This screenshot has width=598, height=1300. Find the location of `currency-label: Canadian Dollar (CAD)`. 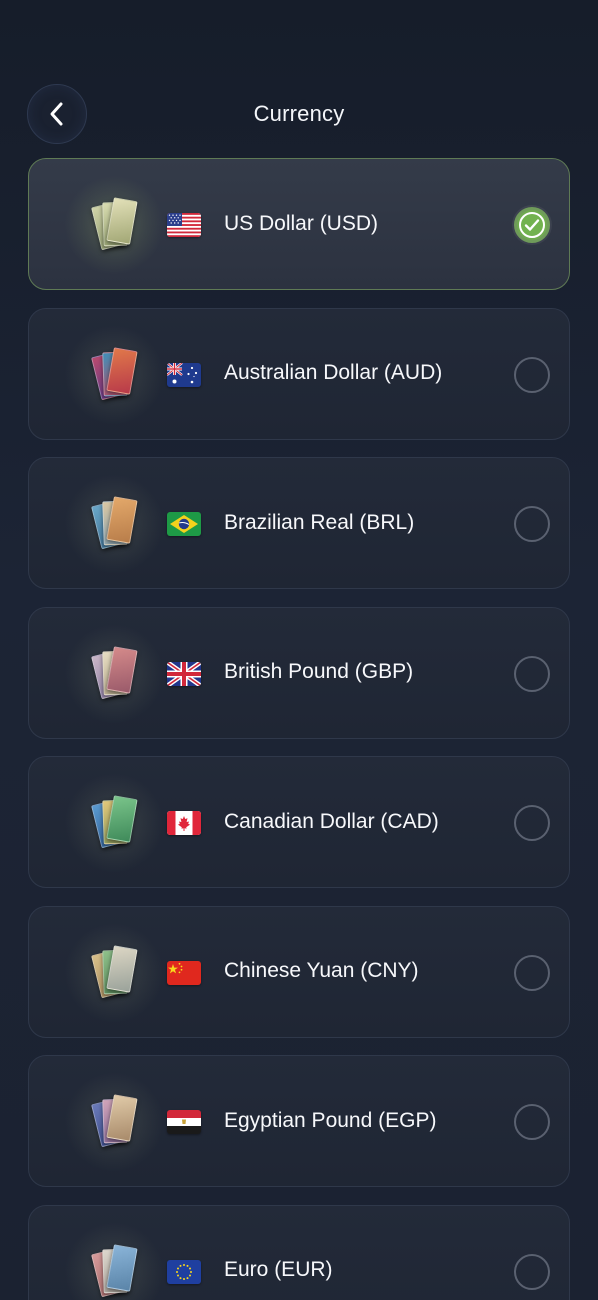

currency-label: Canadian Dollar (CAD) is located at coordinates (331, 821).